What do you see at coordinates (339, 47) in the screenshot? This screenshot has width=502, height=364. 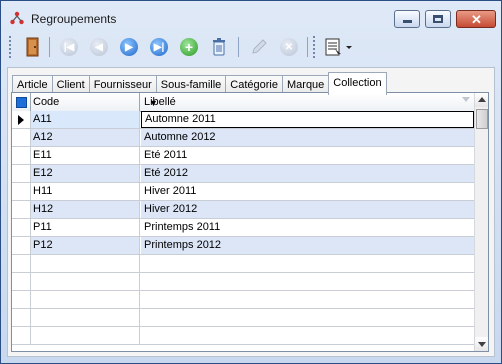 I see `print-icon` at bounding box center [339, 47].